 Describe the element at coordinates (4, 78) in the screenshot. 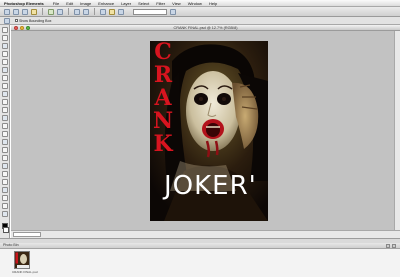

I see `magic-wand-tool-icon` at that location.